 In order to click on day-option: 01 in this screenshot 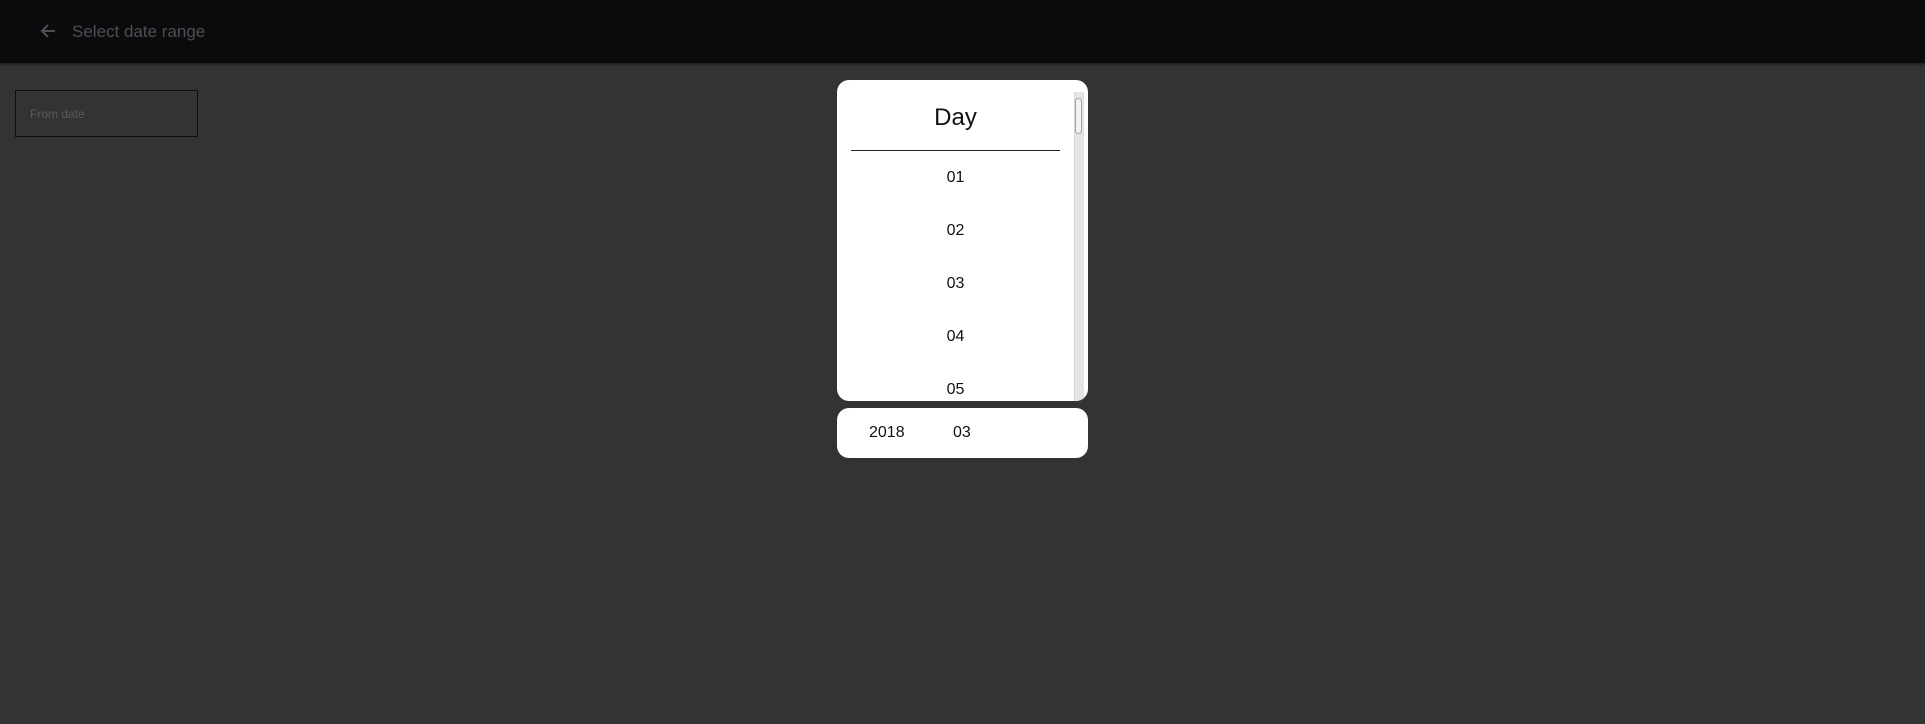, I will do `click(955, 177)`.